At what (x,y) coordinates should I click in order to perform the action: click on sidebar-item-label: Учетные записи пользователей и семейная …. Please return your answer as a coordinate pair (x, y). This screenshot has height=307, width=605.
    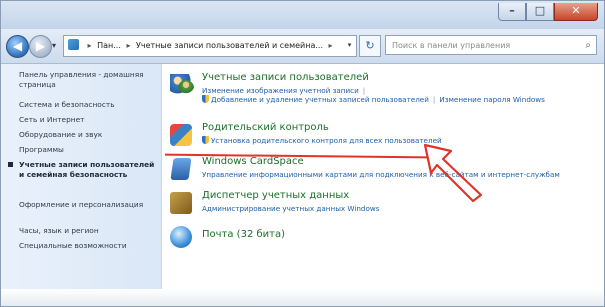
    Looking at the image, I should click on (87, 169).